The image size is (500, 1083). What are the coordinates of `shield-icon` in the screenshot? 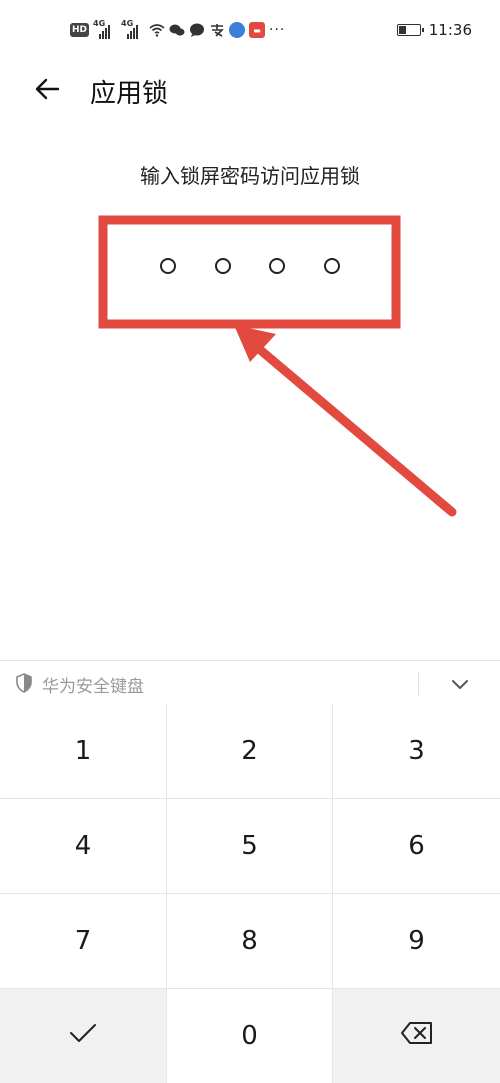 It's located at (24, 683).